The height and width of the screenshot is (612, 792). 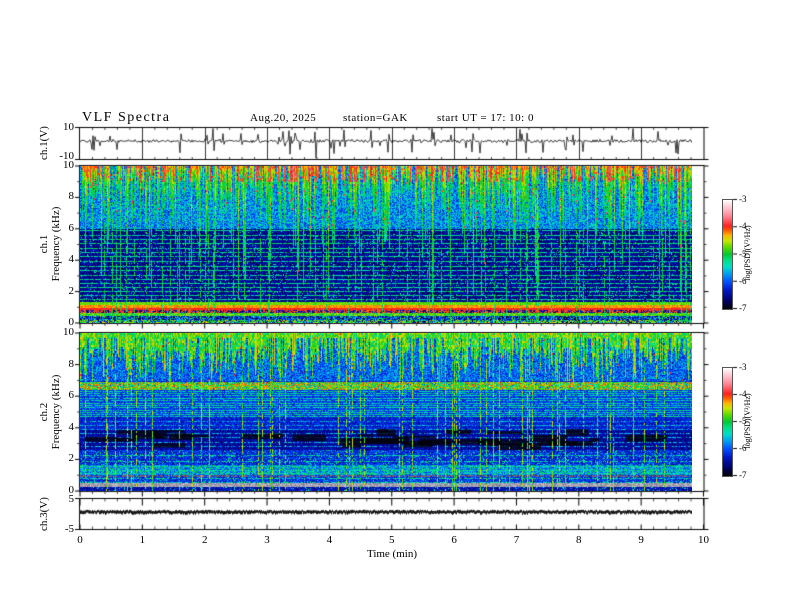 I want to click on spec1-ytick-label: 6, so click(x=71, y=227).